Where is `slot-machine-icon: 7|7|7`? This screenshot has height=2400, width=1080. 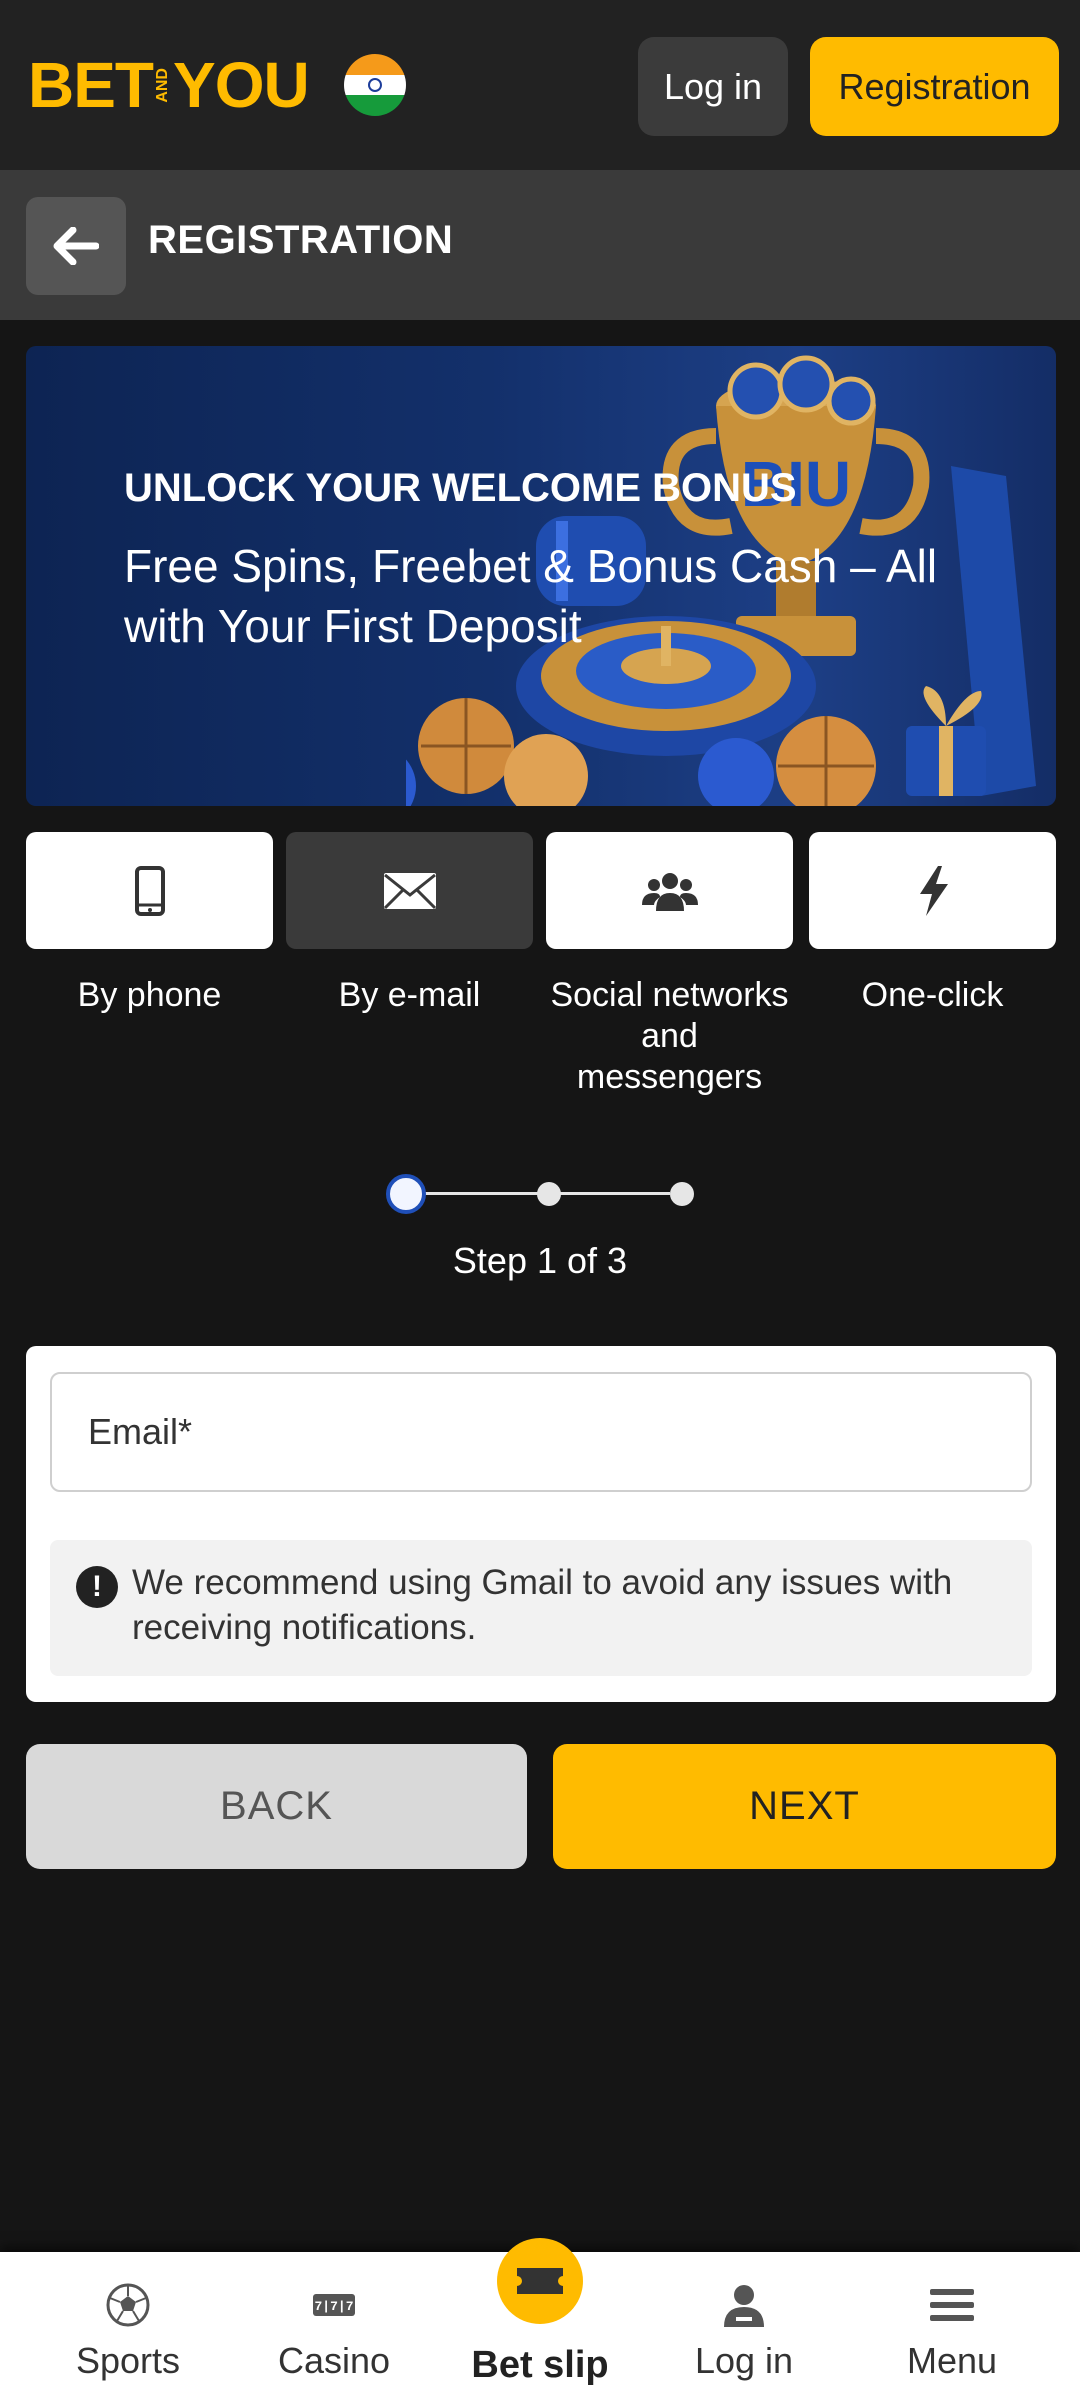 slot-machine-icon: 7|7|7 is located at coordinates (334, 2305).